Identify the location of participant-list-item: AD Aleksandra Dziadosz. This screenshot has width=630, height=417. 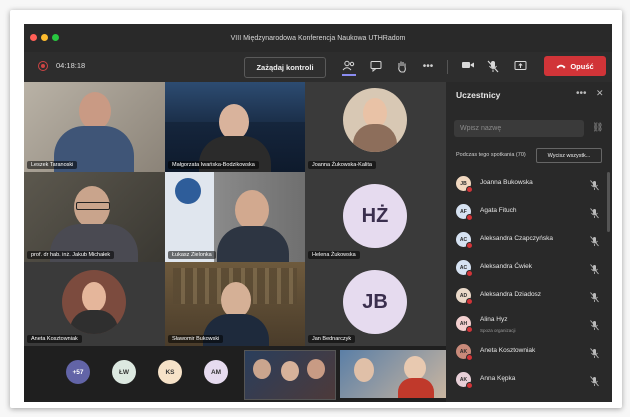
(529, 296).